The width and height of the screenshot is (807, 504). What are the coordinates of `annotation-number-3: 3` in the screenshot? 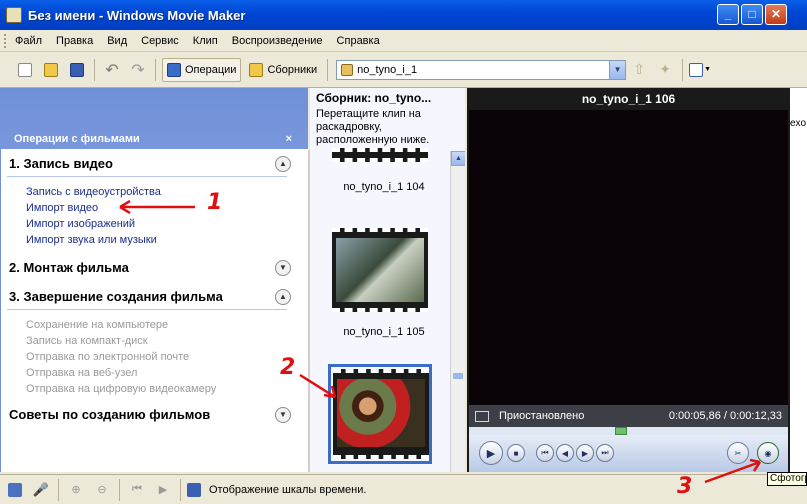 It's located at (685, 486).